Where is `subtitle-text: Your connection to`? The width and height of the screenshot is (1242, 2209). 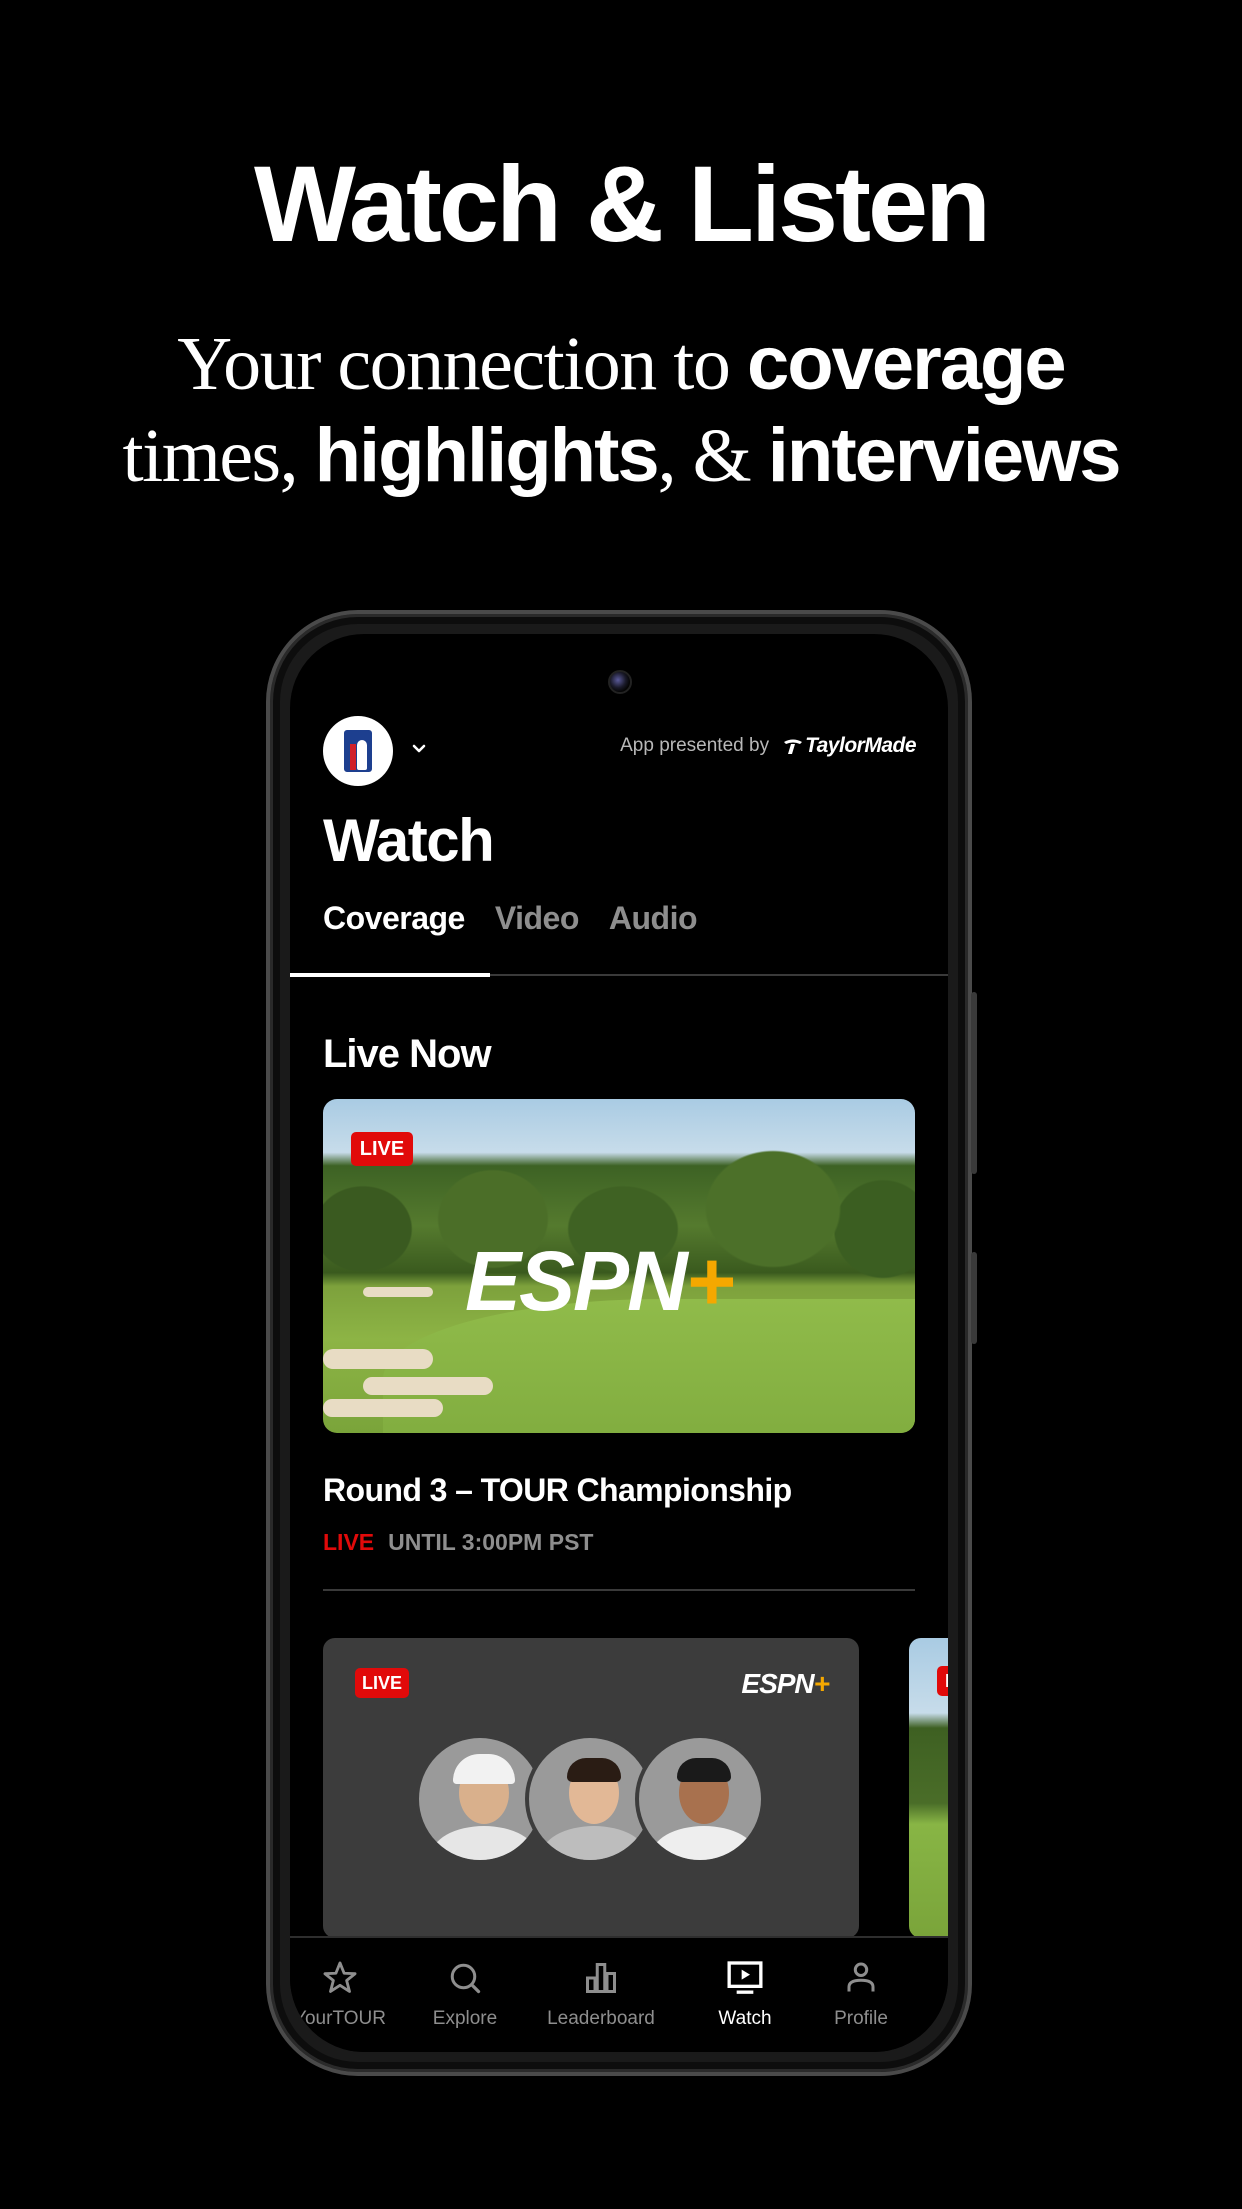 subtitle-text: Your connection to is located at coordinates (462, 364).